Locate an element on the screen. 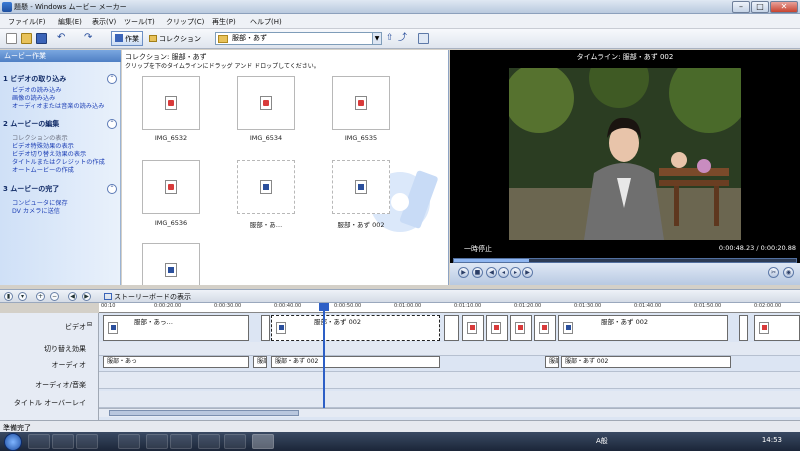  collections-button: コレクション is located at coordinates (175, 38).